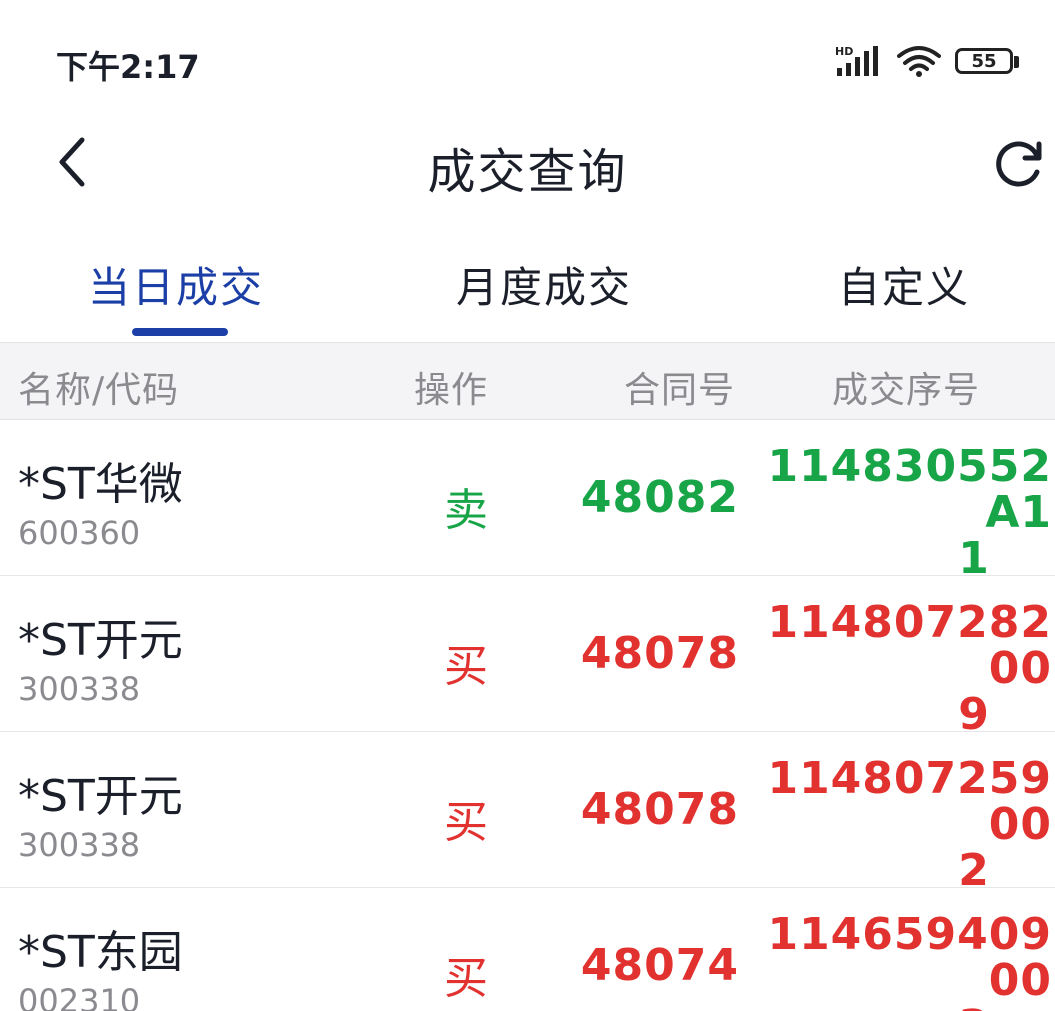 This screenshot has width=1055, height=1011. I want to click on header-trade-seq: 成交序号, so click(906, 390).